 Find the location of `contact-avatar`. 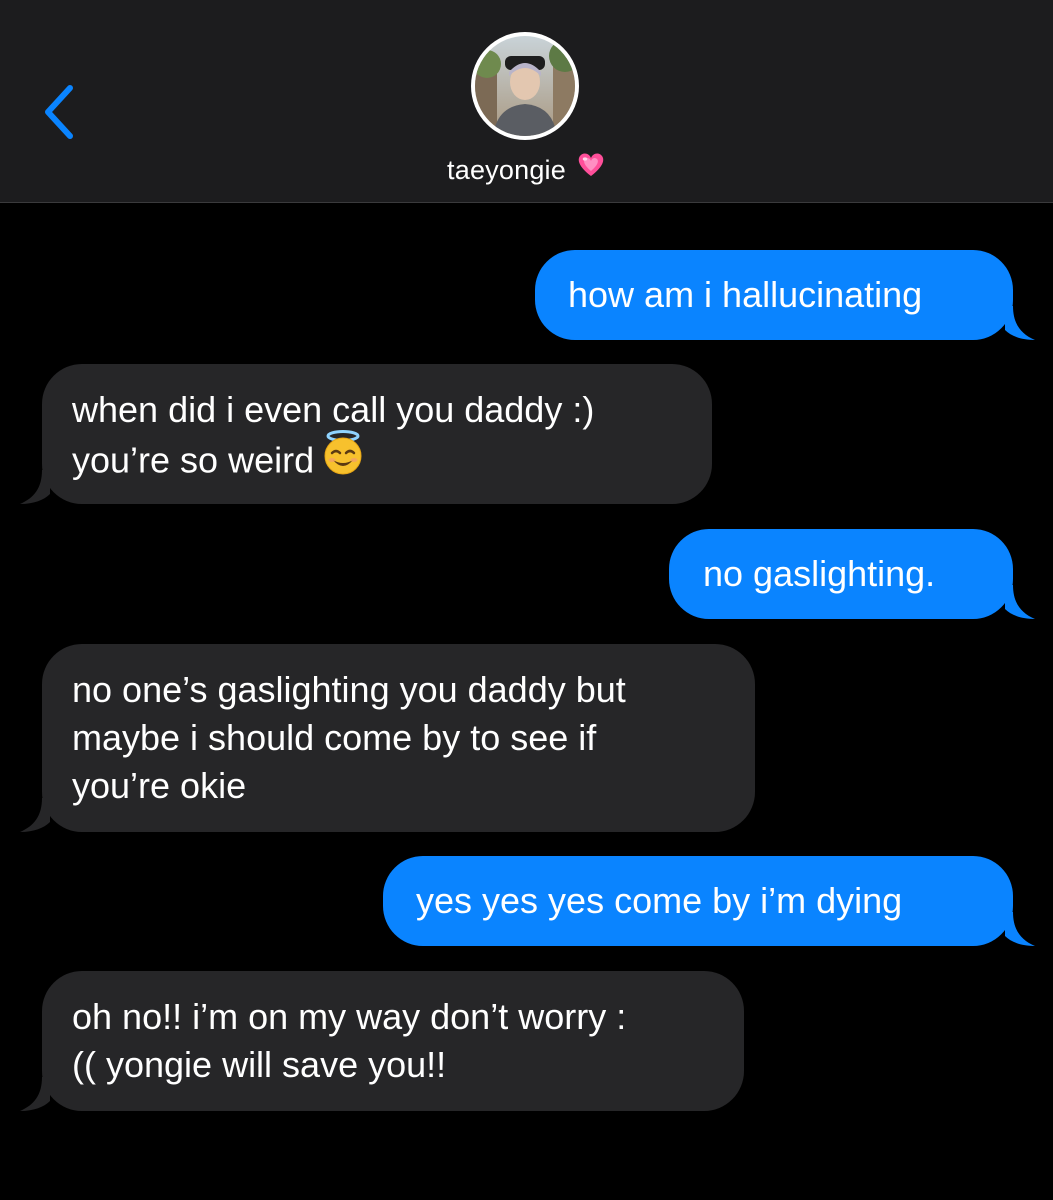

contact-avatar is located at coordinates (525, 86).